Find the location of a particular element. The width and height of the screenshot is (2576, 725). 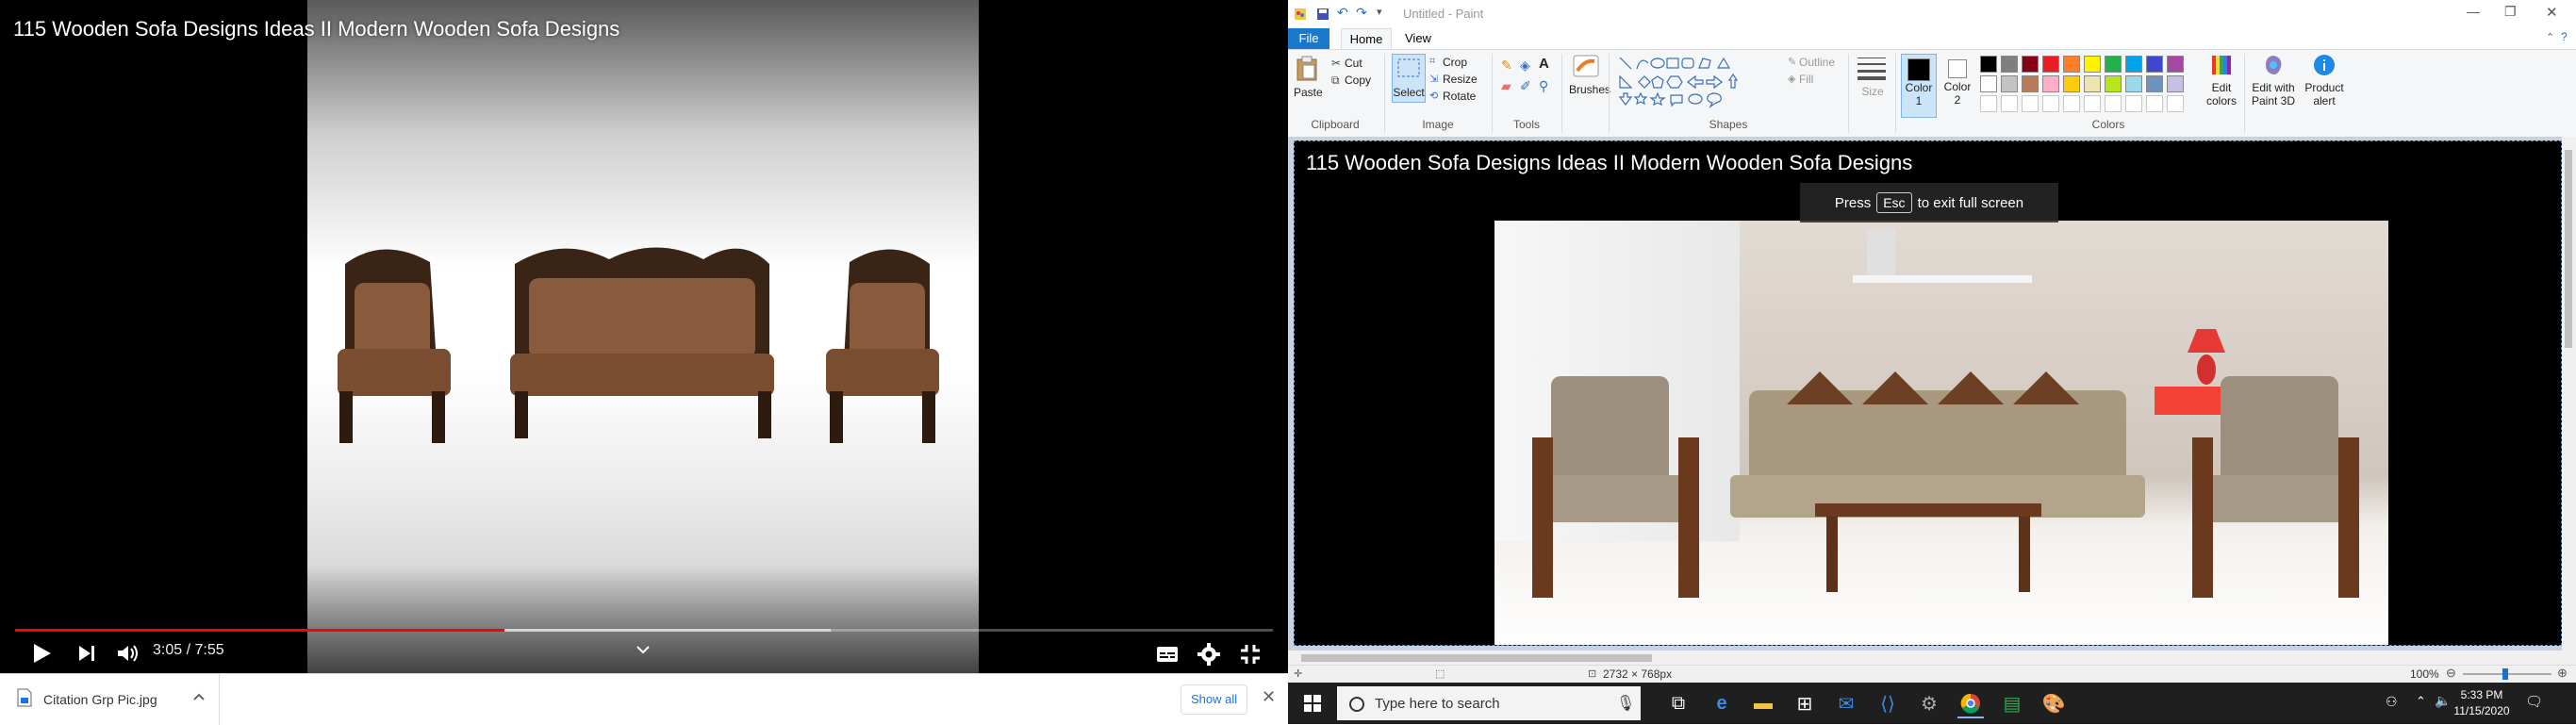

zoom-slider-thumb is located at coordinates (2505, 674).